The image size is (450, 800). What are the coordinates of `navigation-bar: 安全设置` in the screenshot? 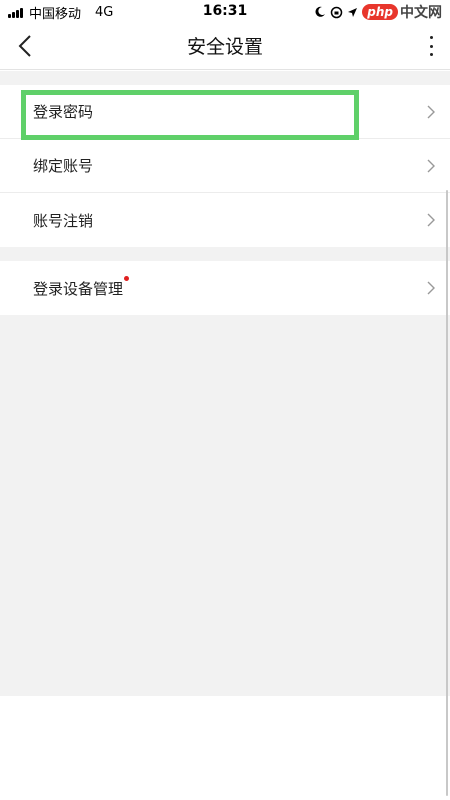 It's located at (225, 46).